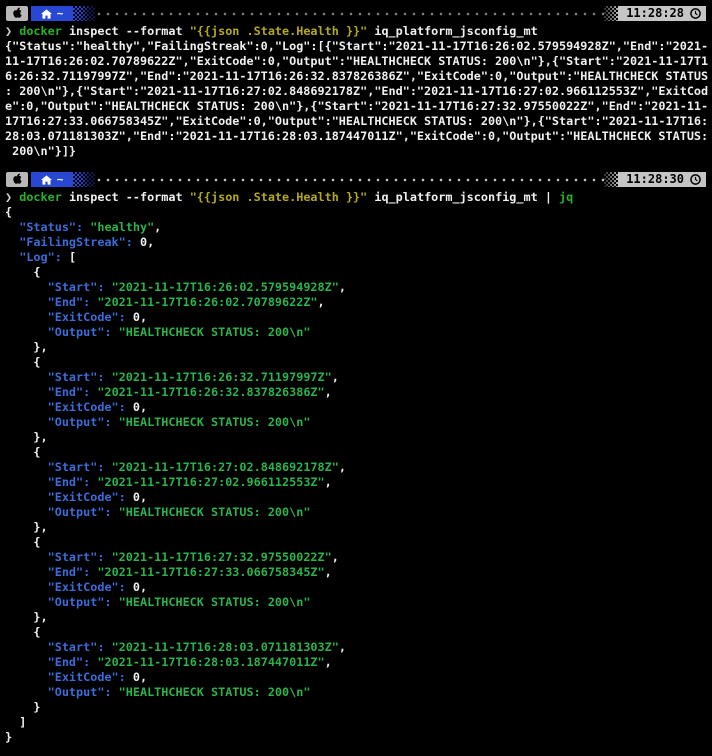 Image resolution: width=712 pixels, height=756 pixels. Describe the element at coordinates (186, 302) in the screenshot. I see `terminal-line: "End": "2021-11-17T16:26:02.70789622Z",` at that location.